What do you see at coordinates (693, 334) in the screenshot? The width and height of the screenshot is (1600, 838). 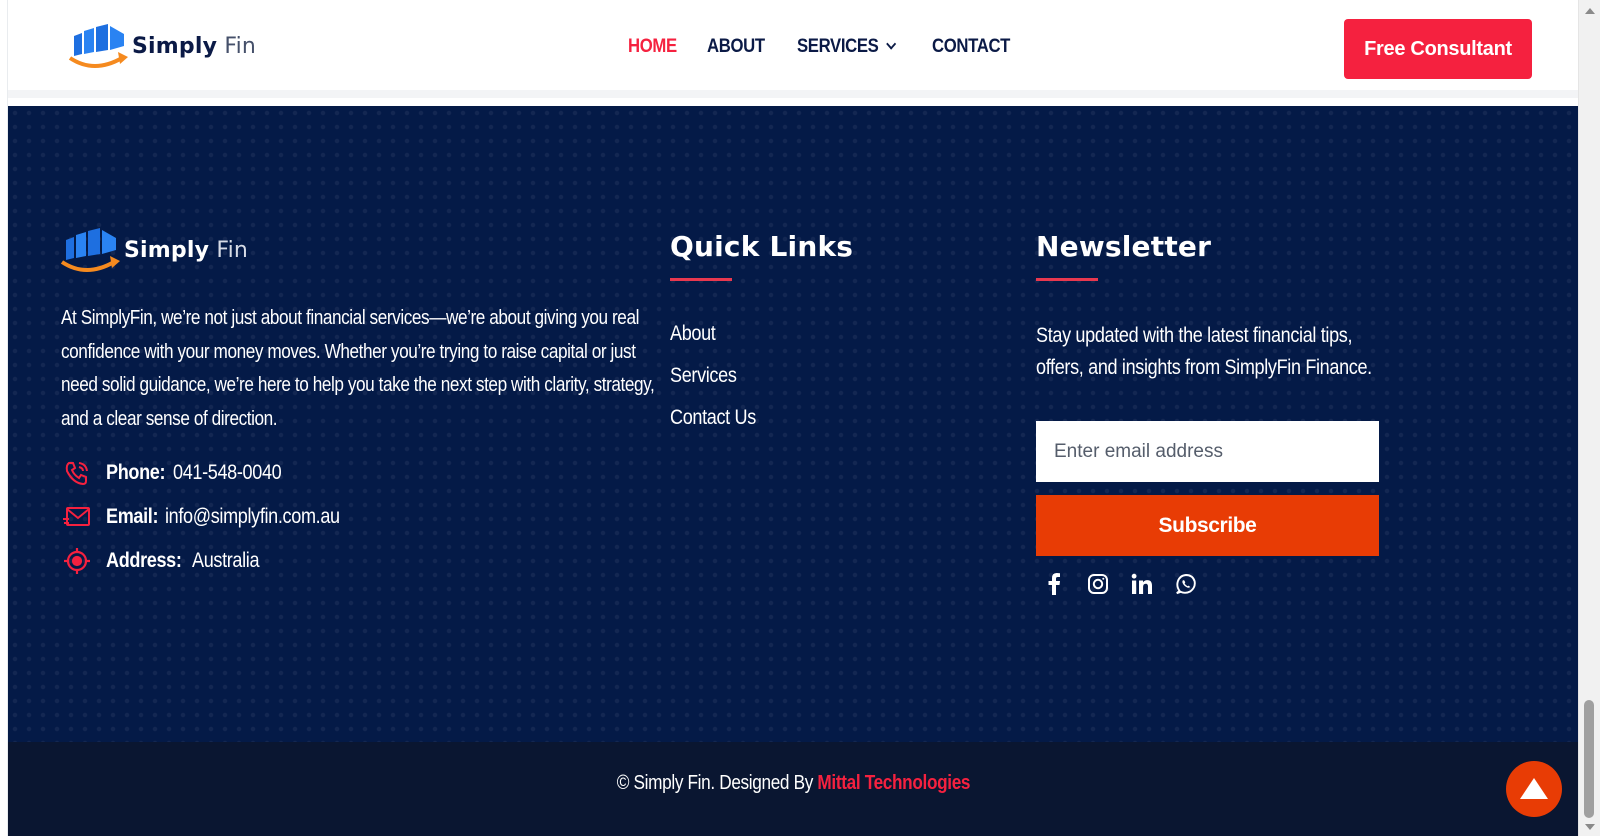 I see `quick-link-about: About` at bounding box center [693, 334].